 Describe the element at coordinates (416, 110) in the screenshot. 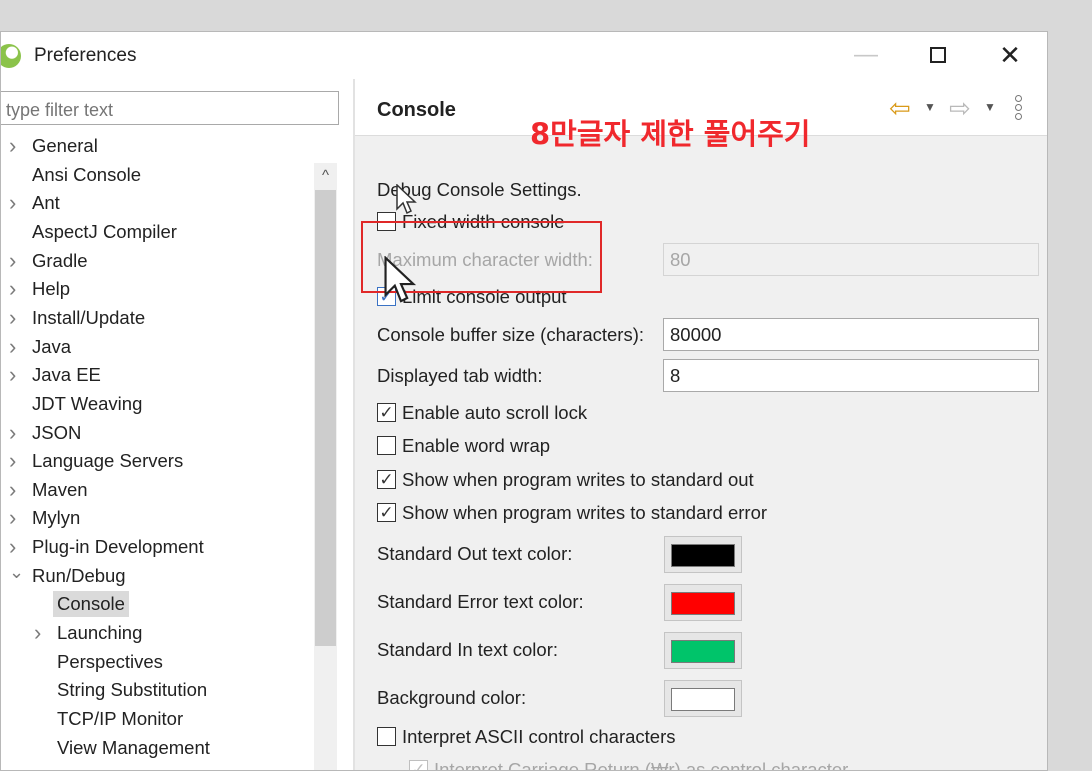

I see `page-title: Console` at that location.